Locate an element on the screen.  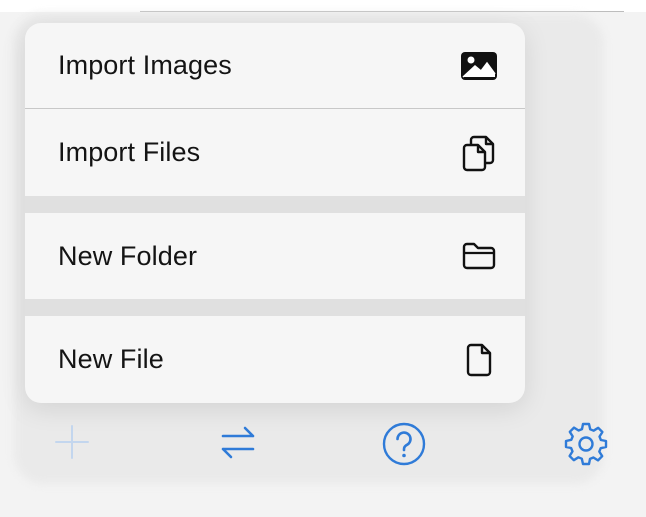
question-circle-icon is located at coordinates (404, 446).